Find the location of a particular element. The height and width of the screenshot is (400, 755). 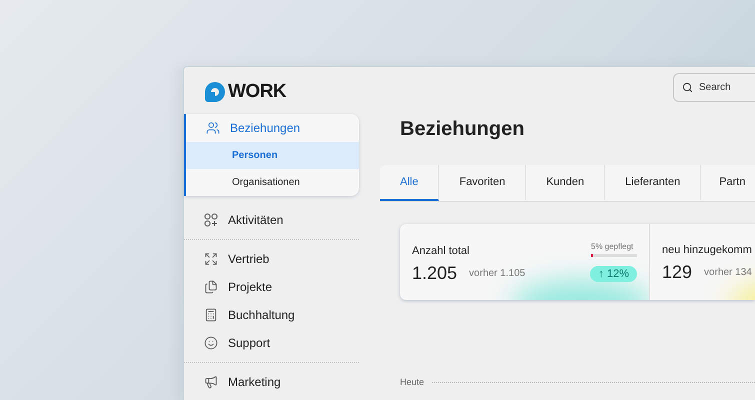

sidebar-item: Aktivitäten is located at coordinates (271, 220).